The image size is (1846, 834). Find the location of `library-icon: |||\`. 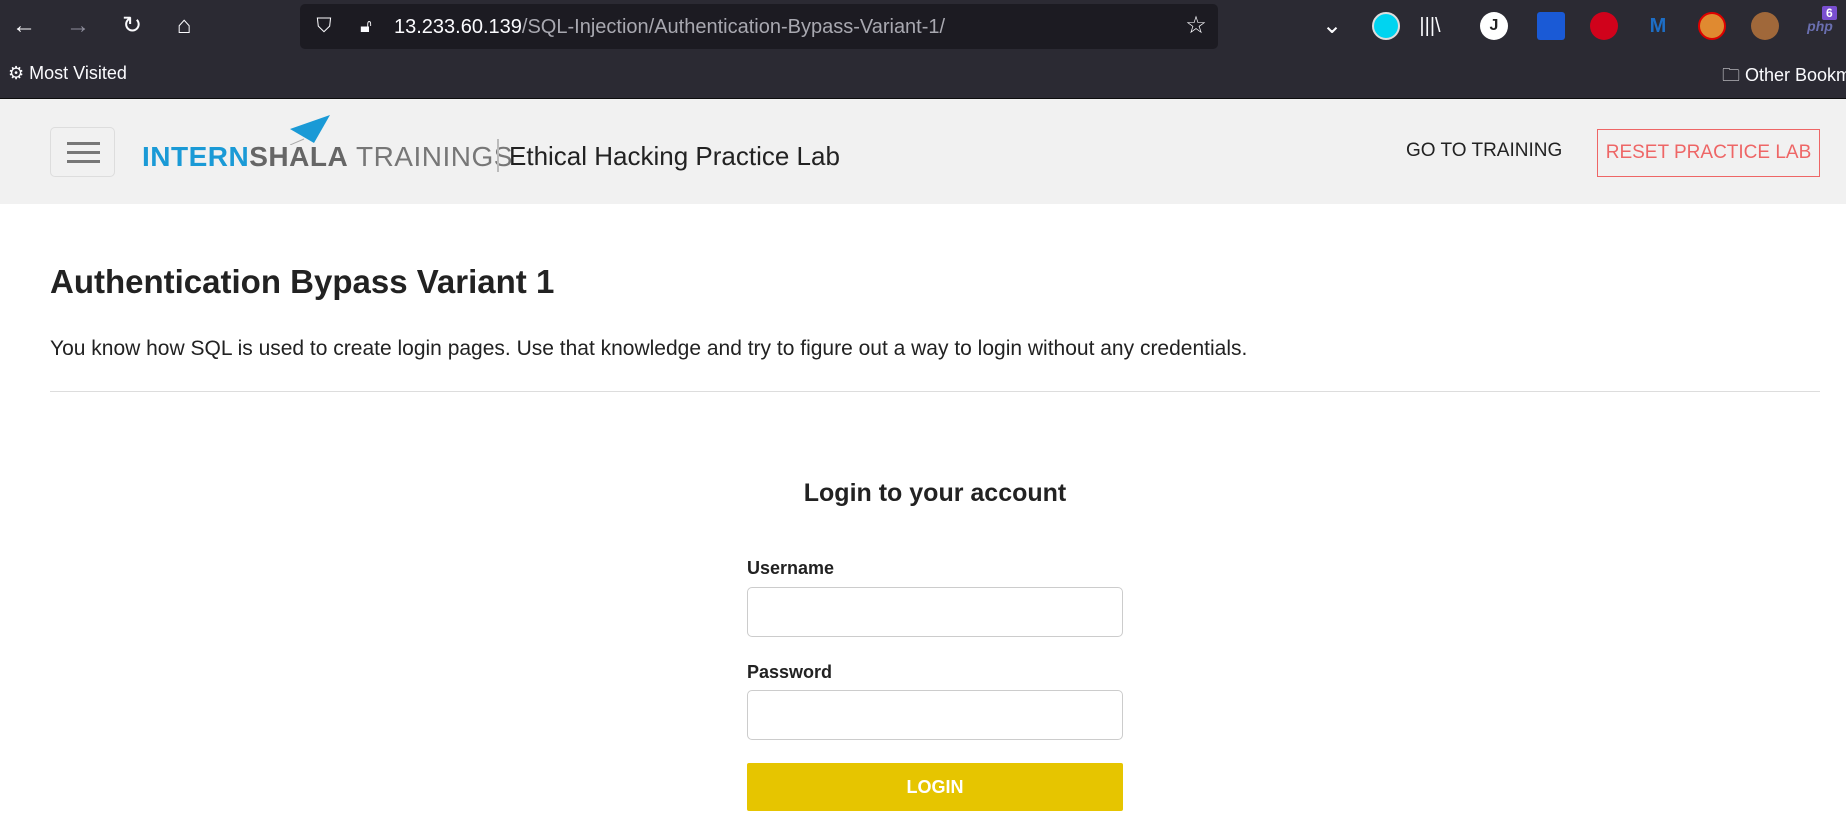

library-icon: |||\ is located at coordinates (1430, 26).